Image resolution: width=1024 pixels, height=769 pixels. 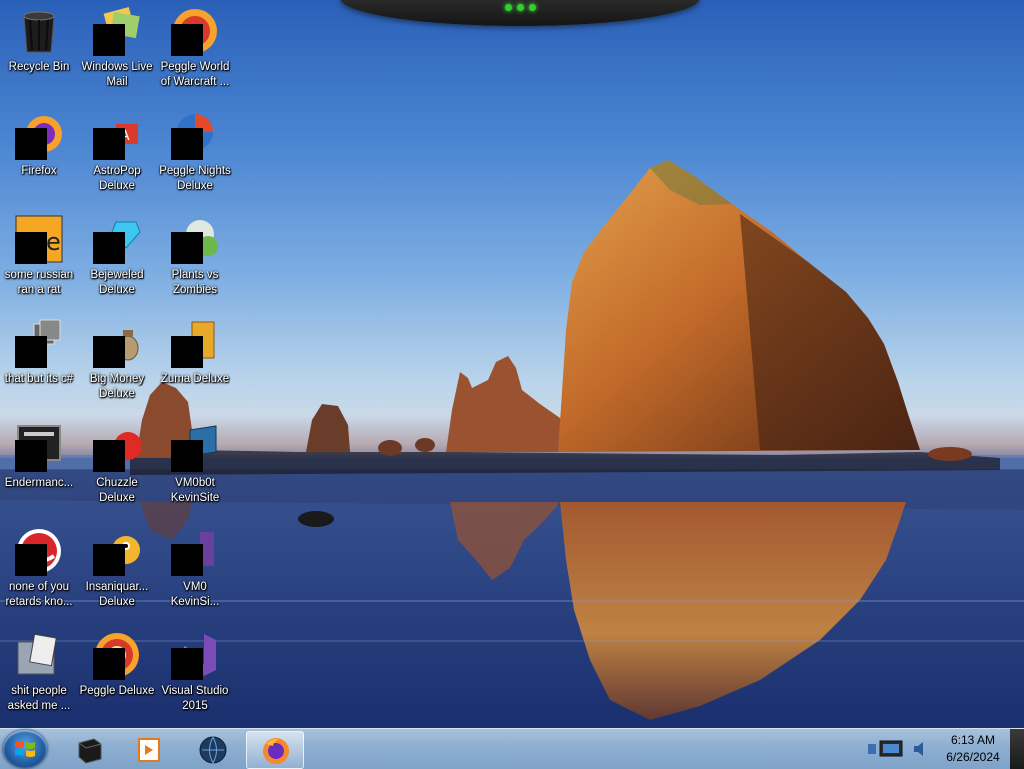 I want to click on desktop-icon-bejeweled: Bejeweled Deluxe, so click(x=117, y=260).